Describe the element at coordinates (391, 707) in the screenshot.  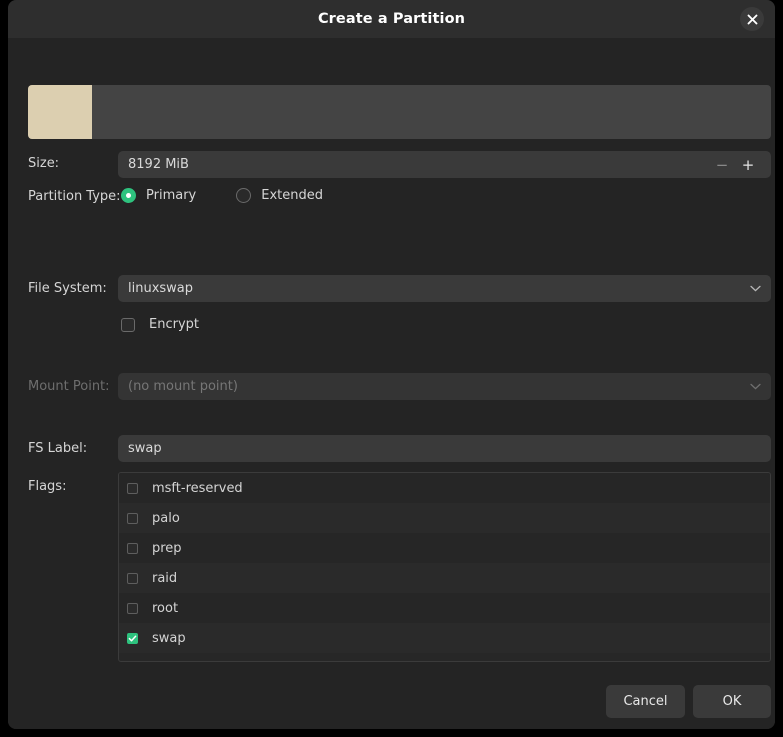
I see `dialog-footer: Cancel OK` at that location.